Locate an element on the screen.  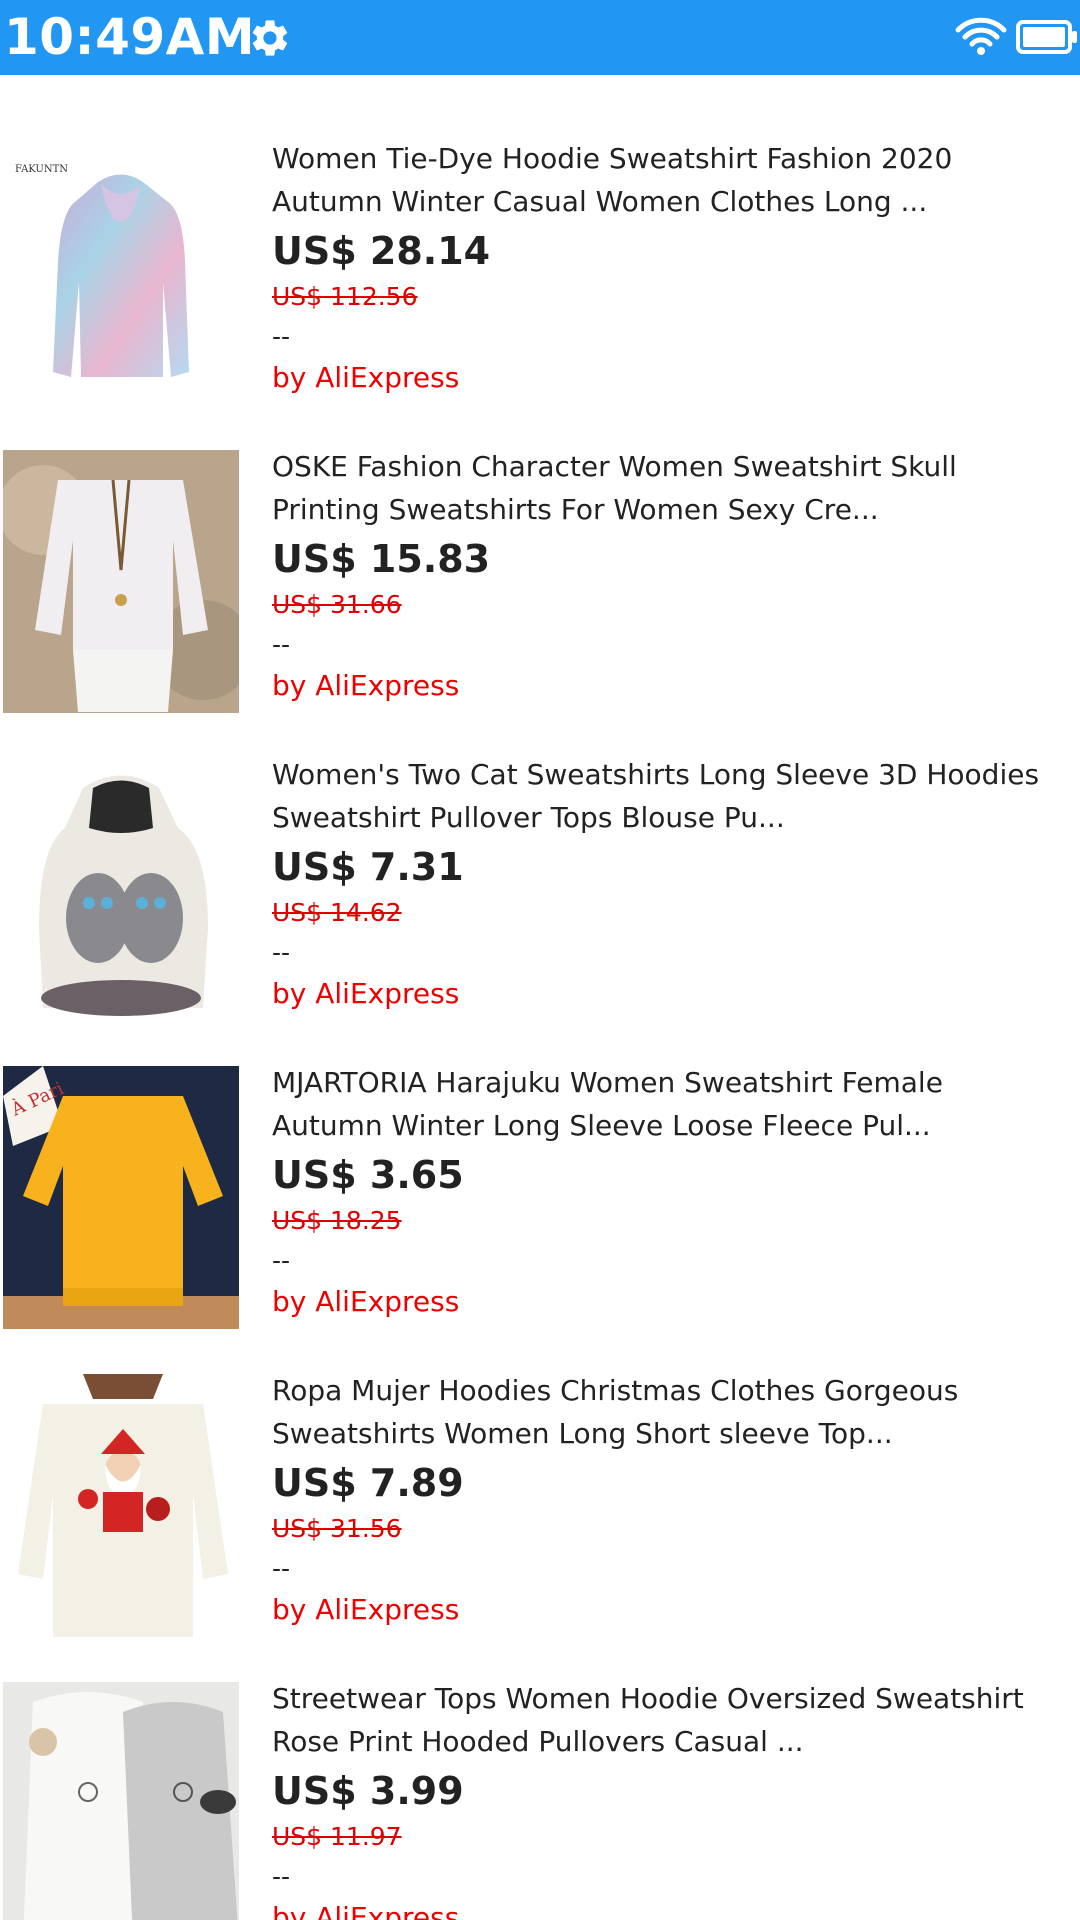
original-price: US$ 14.62 is located at coordinates (337, 912).